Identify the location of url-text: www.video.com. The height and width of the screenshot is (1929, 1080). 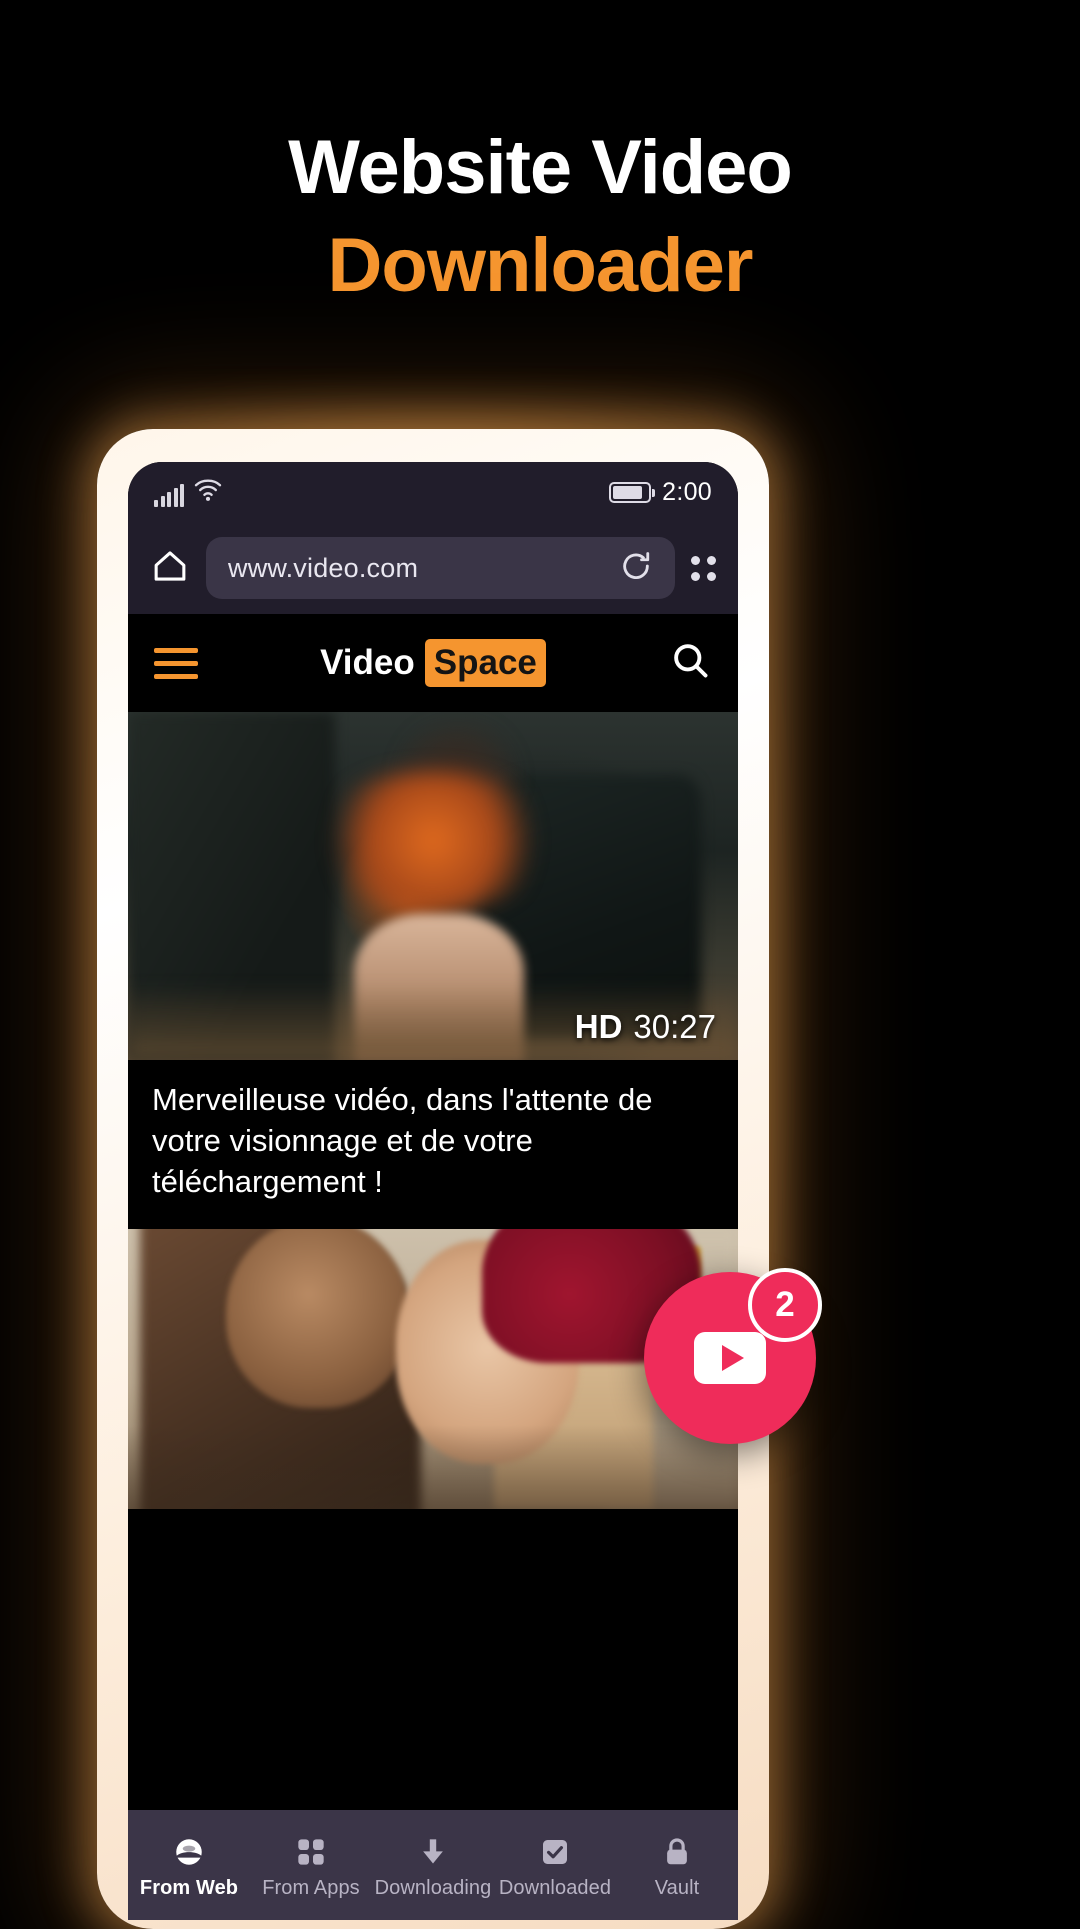
(323, 567).